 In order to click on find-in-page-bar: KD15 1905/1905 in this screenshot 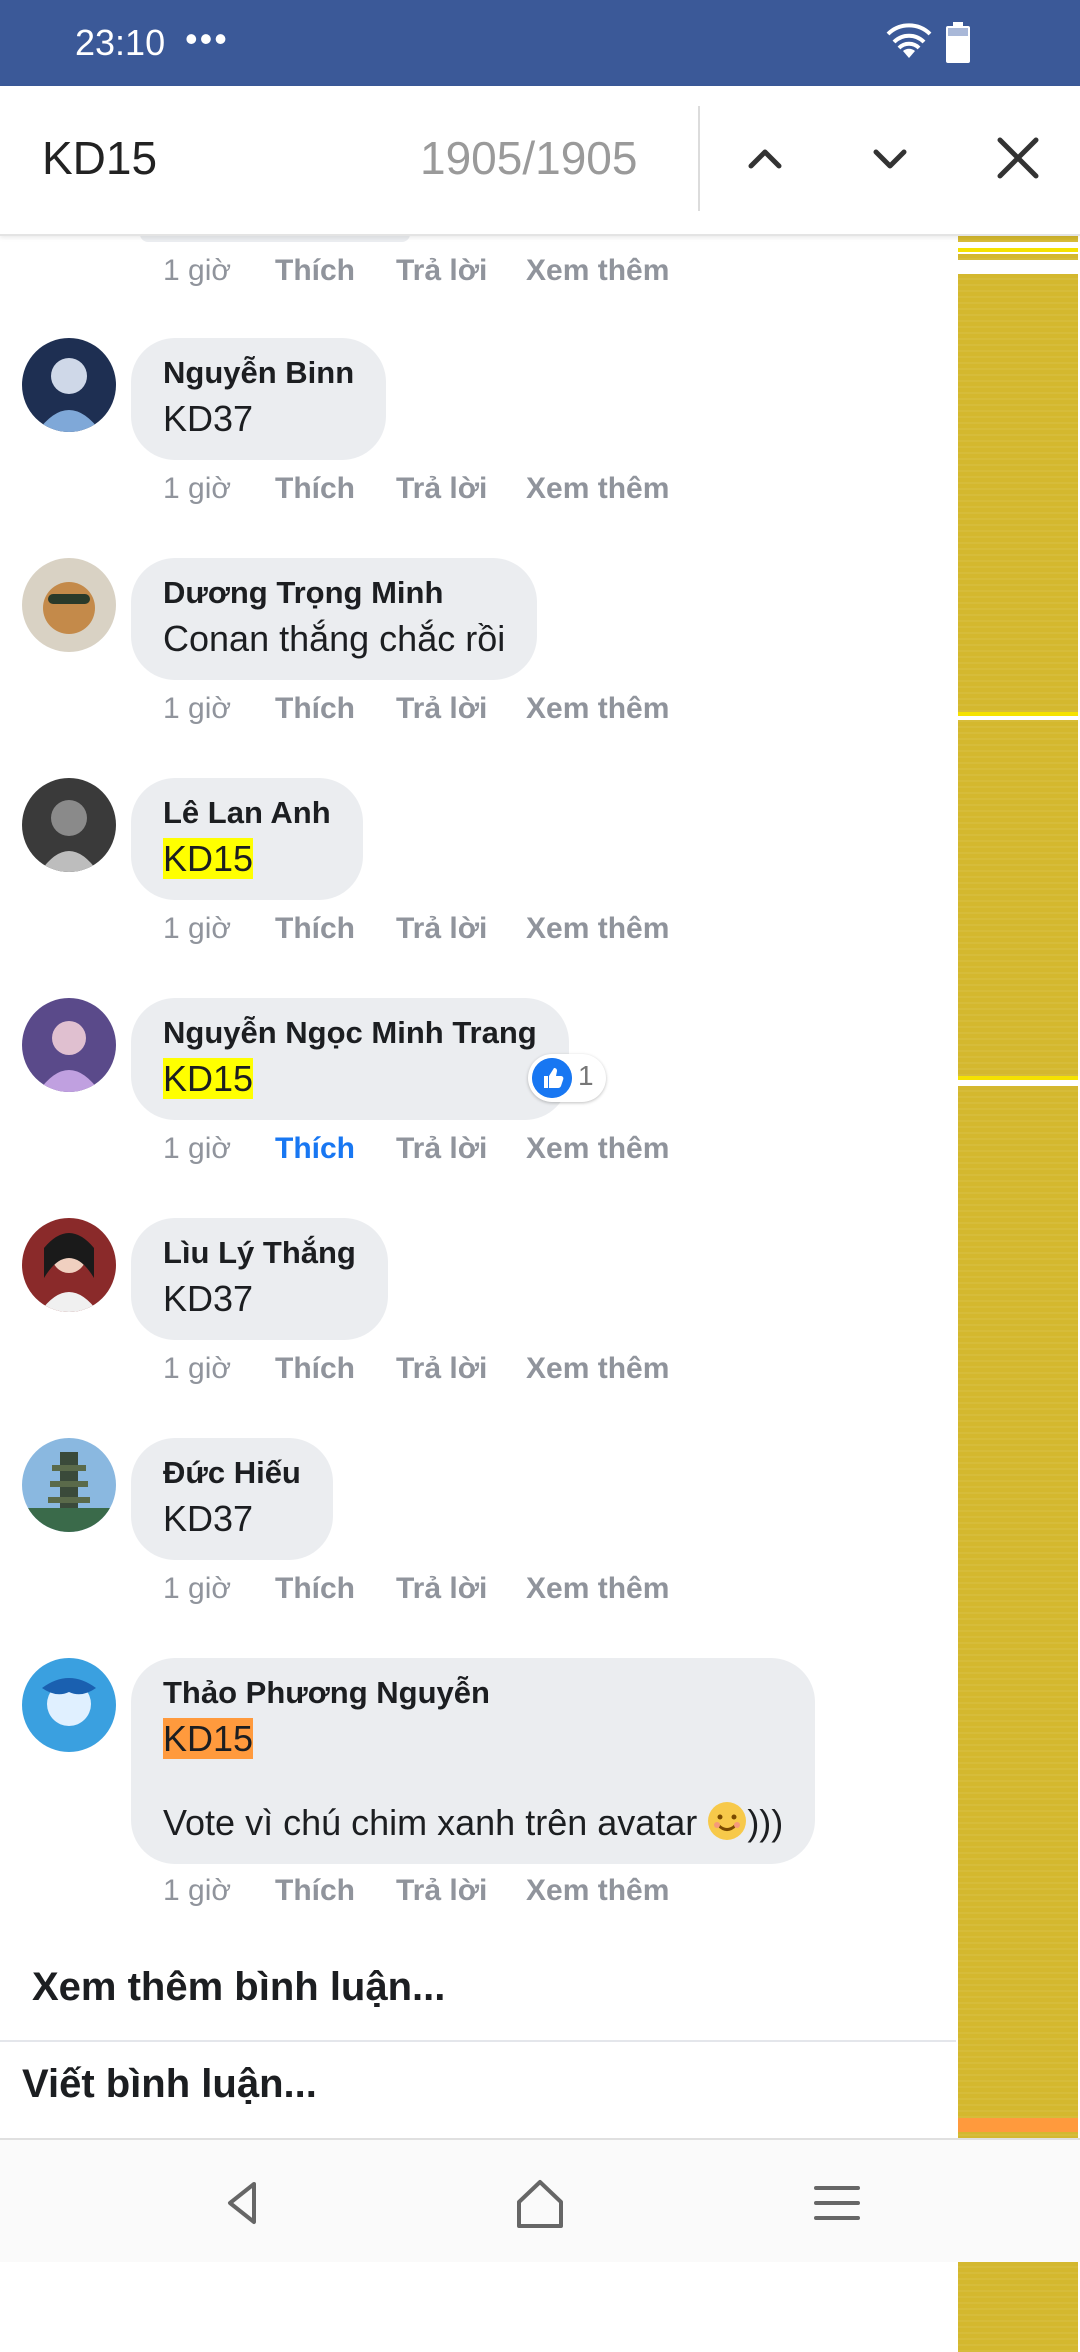, I will do `click(540, 161)`.